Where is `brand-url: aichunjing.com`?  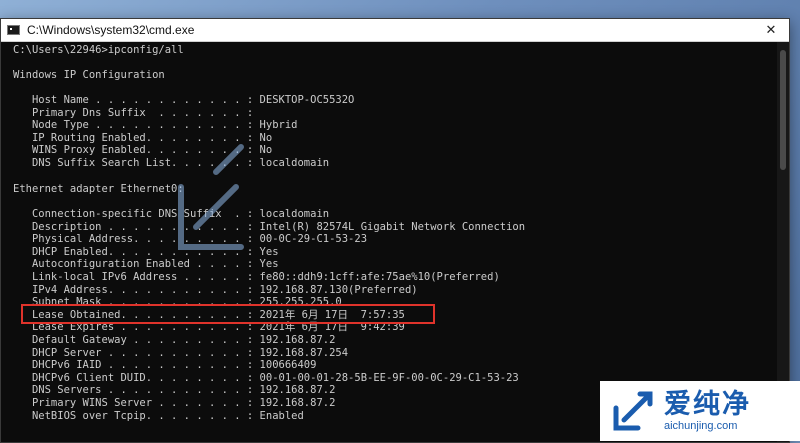 brand-url: aichunjing.com is located at coordinates (701, 426).